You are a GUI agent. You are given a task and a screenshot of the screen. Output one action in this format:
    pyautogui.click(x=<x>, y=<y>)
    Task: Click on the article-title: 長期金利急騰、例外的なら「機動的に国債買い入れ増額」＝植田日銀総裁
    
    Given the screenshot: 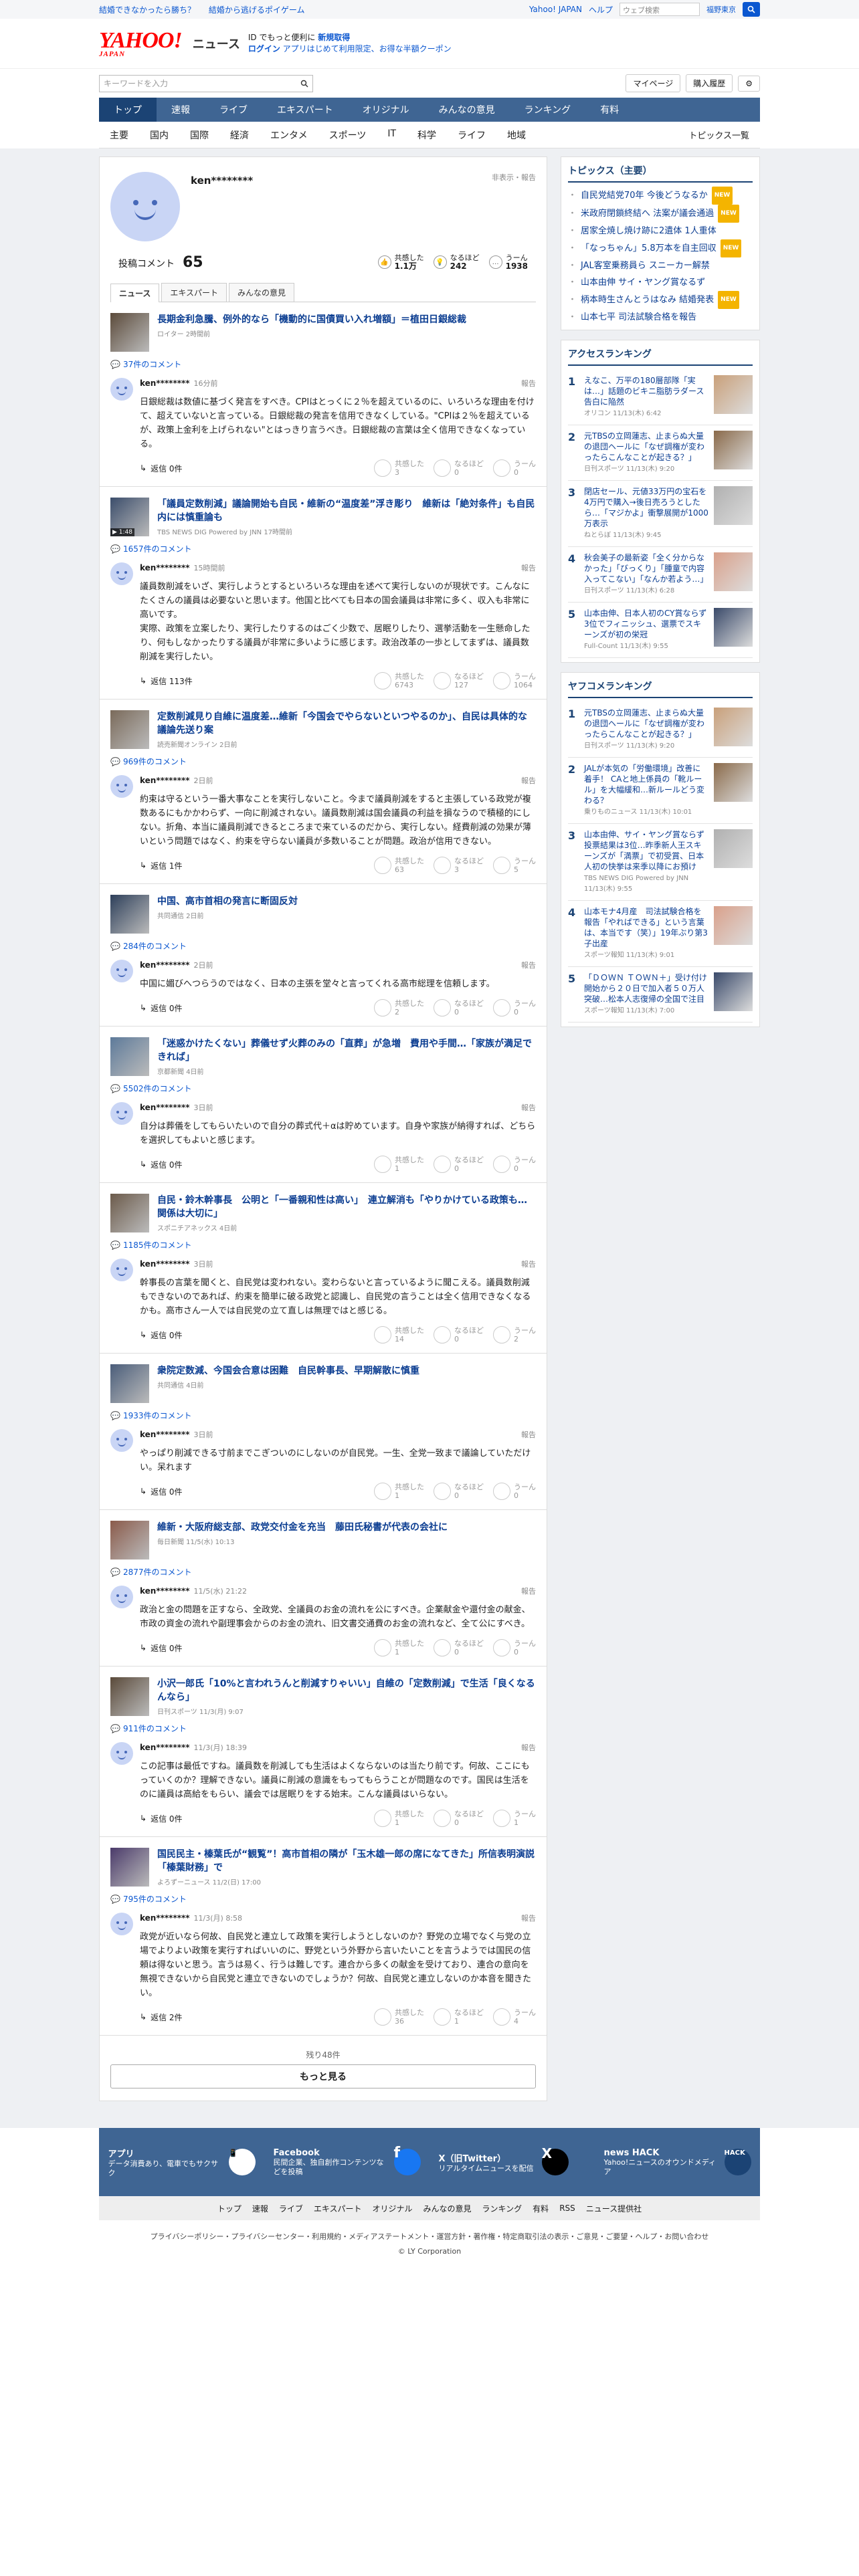 What is the action you would take?
    pyautogui.click(x=311, y=319)
    